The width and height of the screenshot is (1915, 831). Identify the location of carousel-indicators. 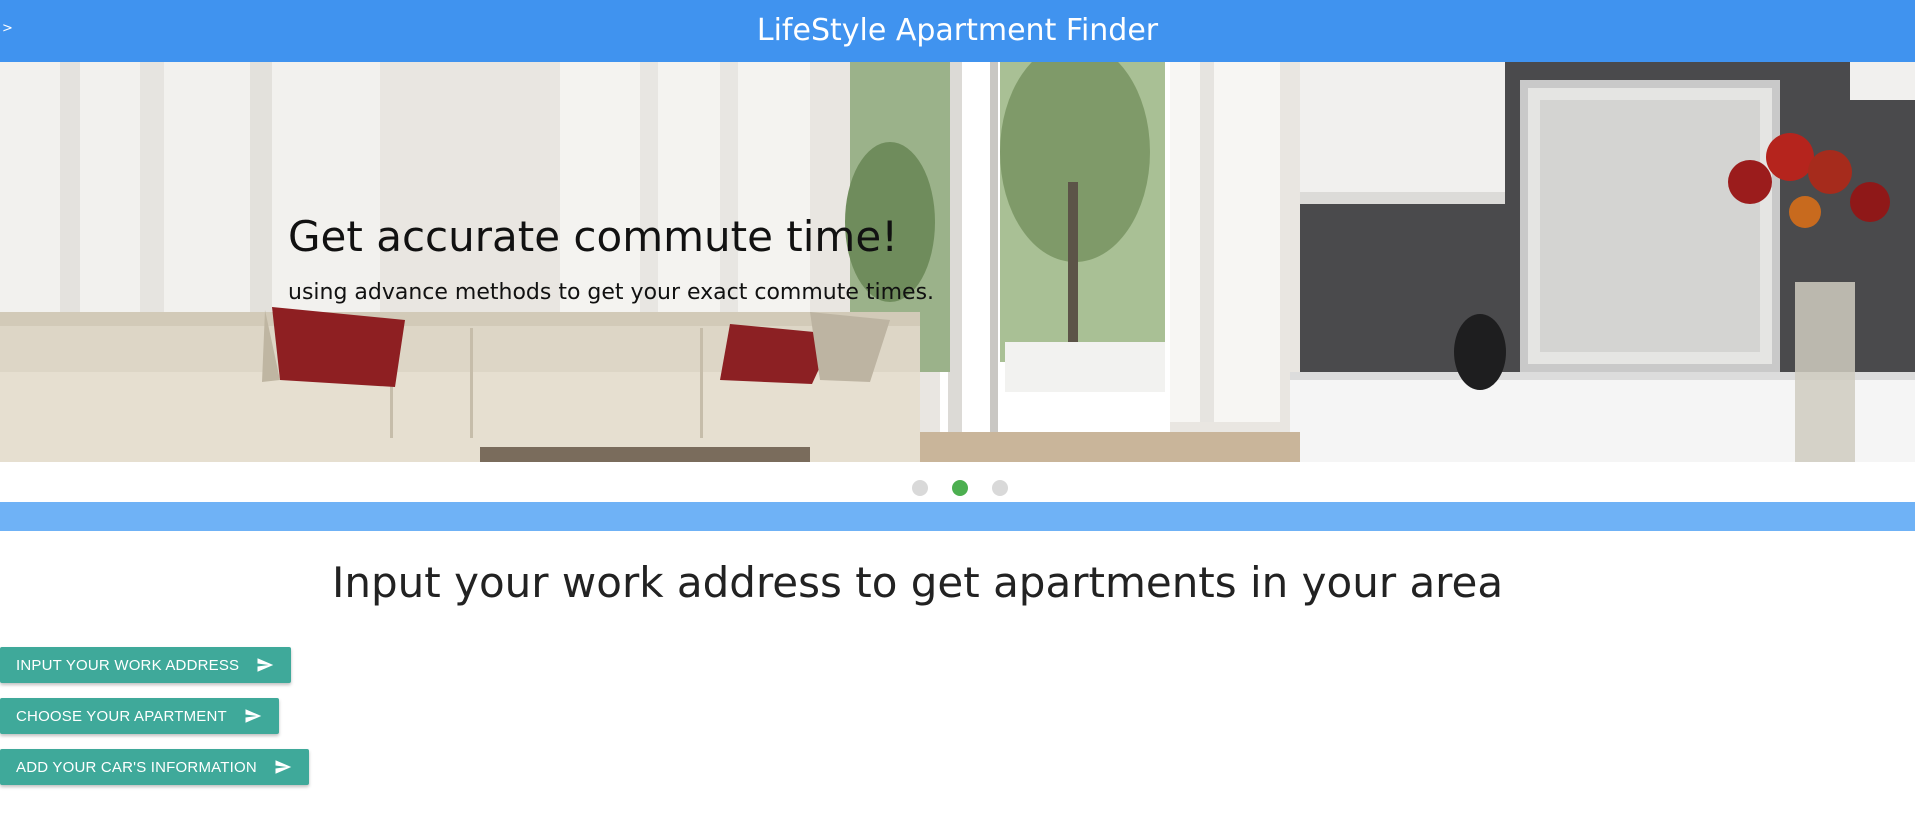
(957, 488).